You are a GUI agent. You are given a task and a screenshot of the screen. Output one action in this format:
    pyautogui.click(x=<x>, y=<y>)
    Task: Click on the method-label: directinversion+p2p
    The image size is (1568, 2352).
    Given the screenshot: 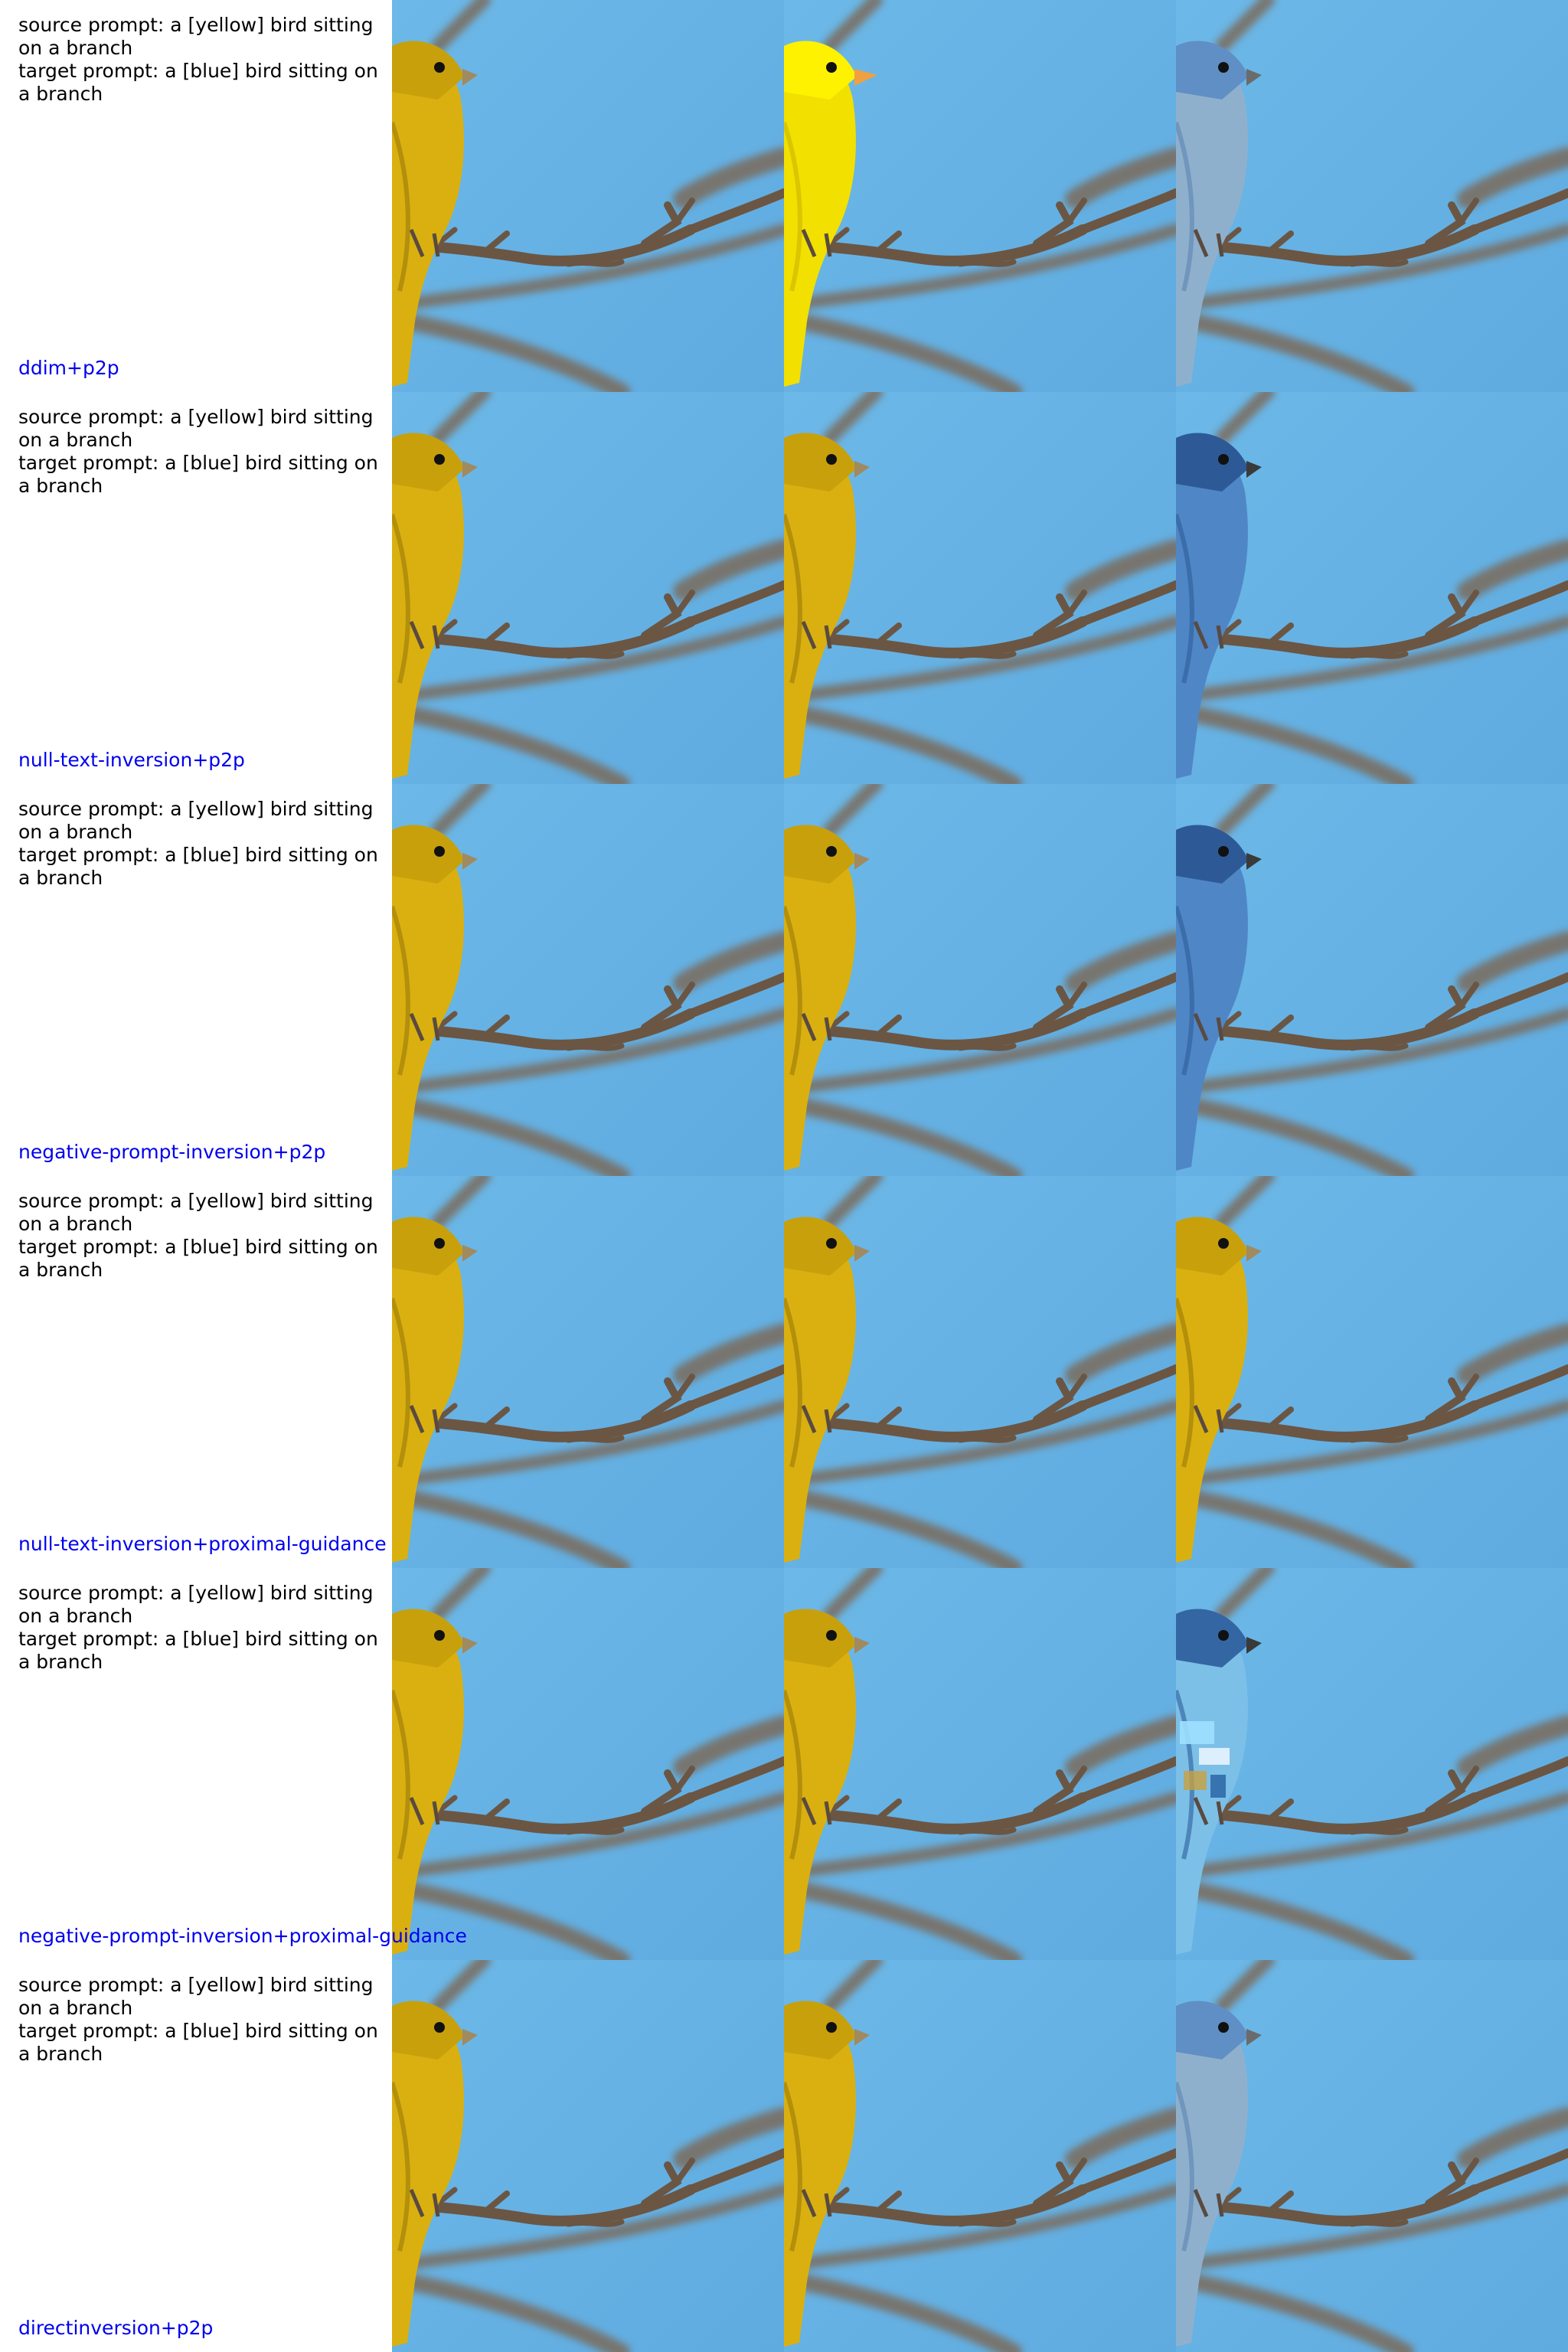 What is the action you would take?
    pyautogui.click(x=116, y=2328)
    